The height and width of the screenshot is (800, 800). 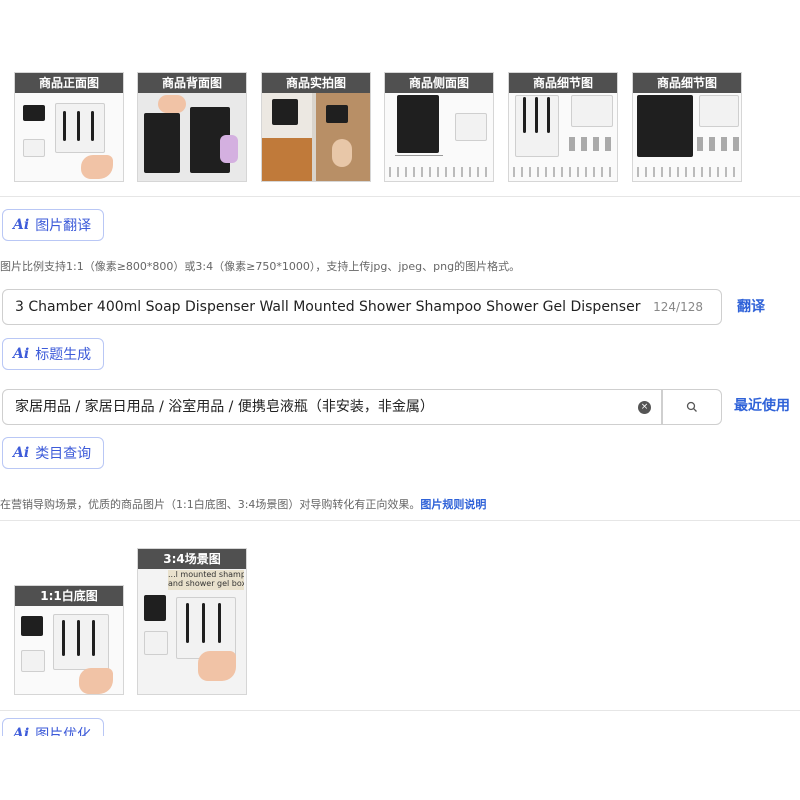 I want to click on image-optimize-button: Ai 图片优化, so click(x=53, y=727).